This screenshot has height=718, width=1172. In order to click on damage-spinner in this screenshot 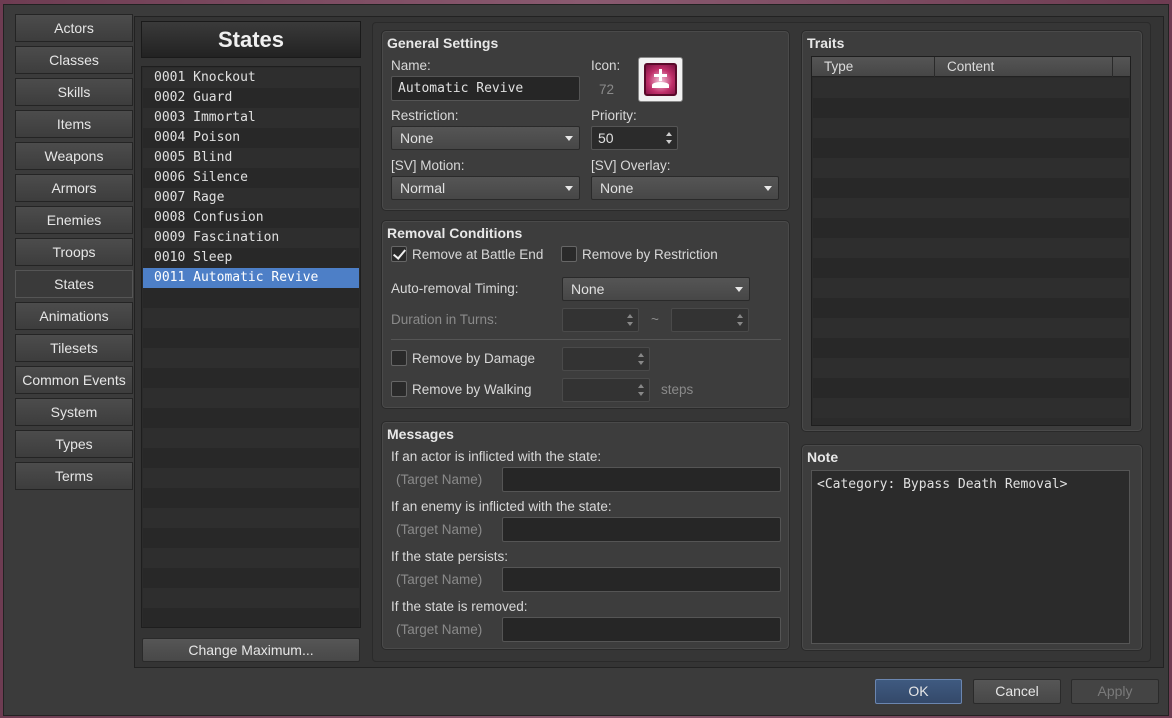, I will do `click(606, 359)`.